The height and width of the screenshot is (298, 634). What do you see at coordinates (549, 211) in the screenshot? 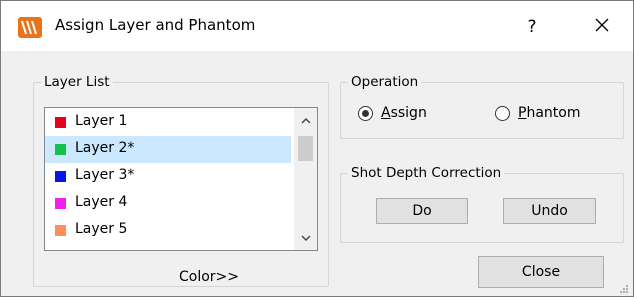
I see `undo-button: Undo` at bounding box center [549, 211].